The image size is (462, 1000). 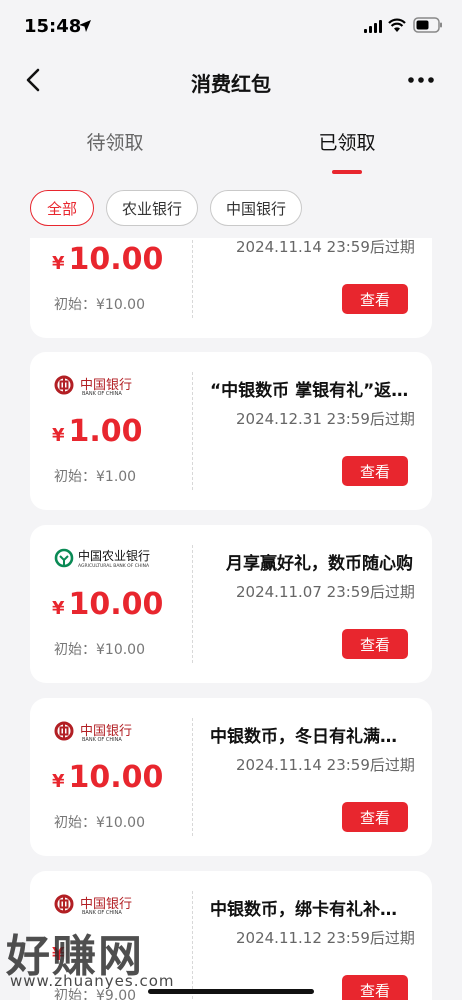 I want to click on more-dots-icon, so click(x=421, y=80).